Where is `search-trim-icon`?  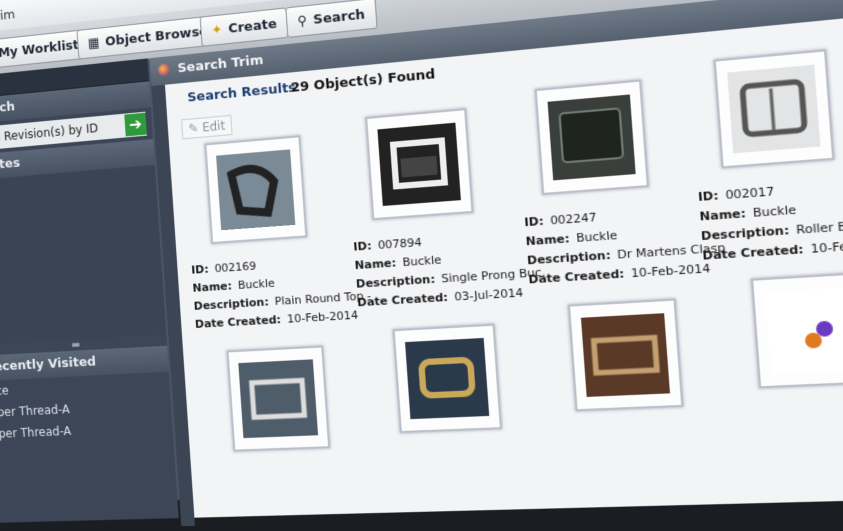 search-trim-icon is located at coordinates (164, 69).